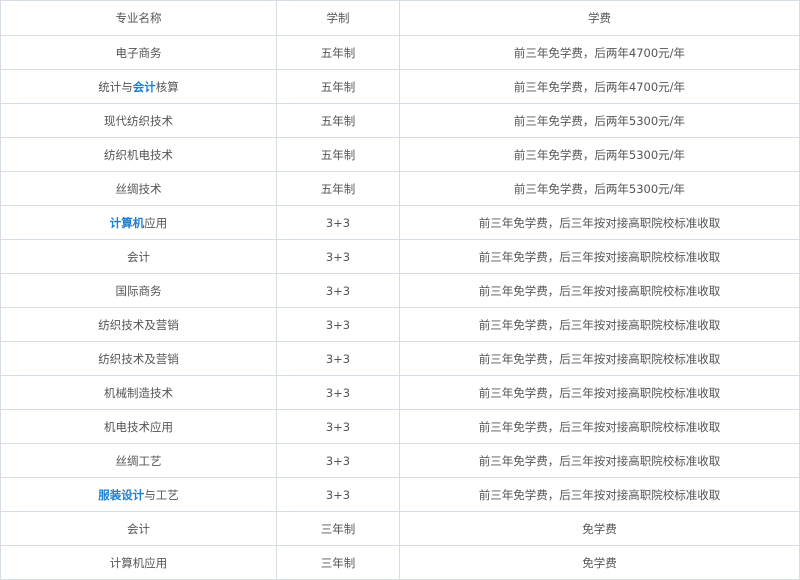  I want to click on major-name-text: 纺织机电技术, so click(138, 154).